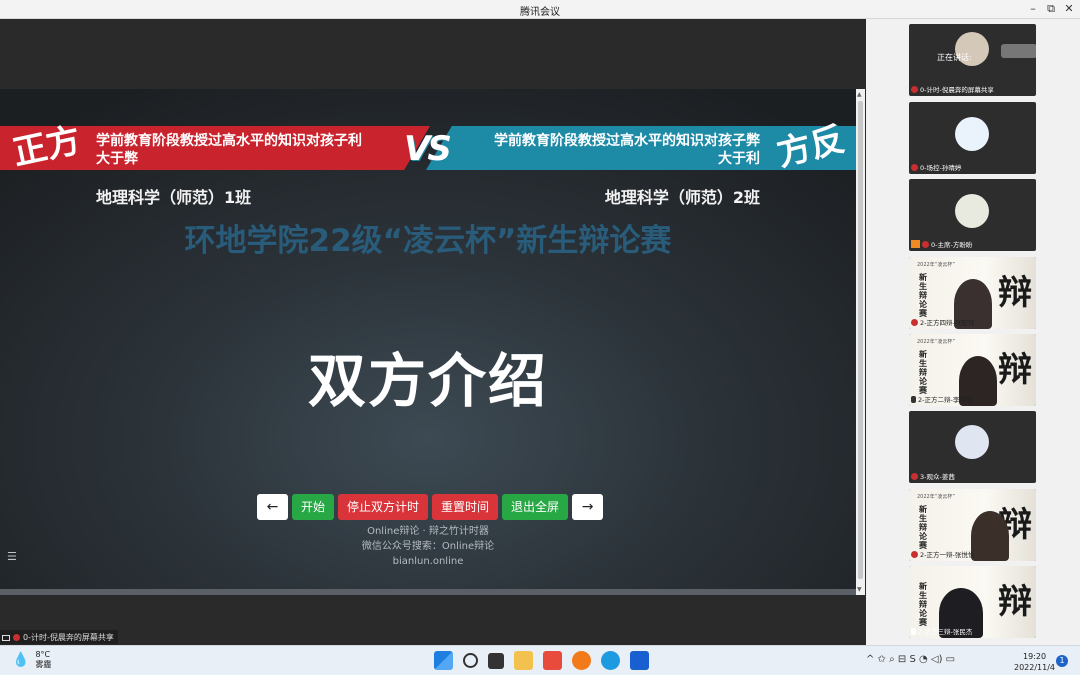  What do you see at coordinates (443, 660) in the screenshot?
I see `start-icon` at bounding box center [443, 660].